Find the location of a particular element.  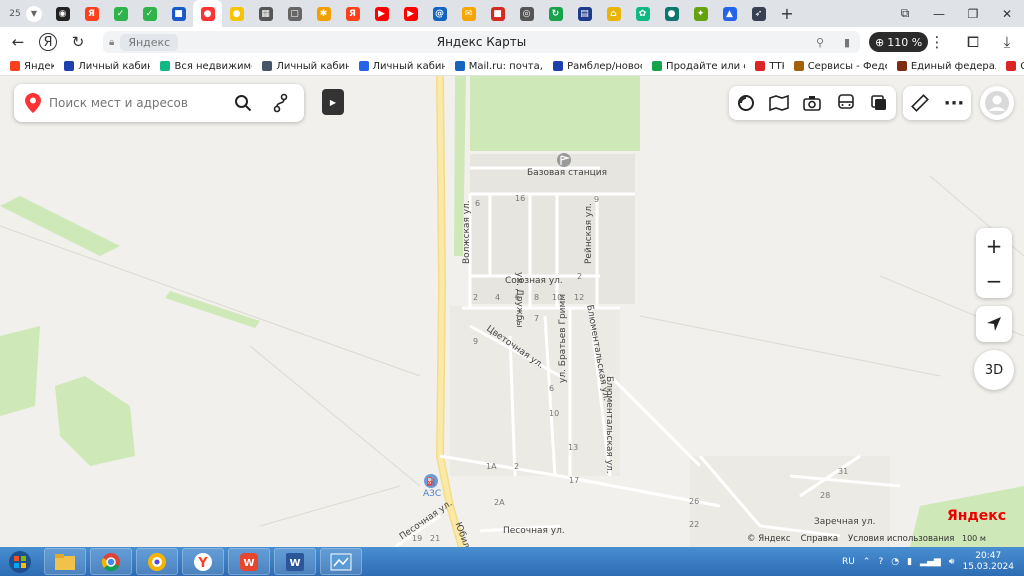

tab-counter: 25 is located at coordinates (15, 14).